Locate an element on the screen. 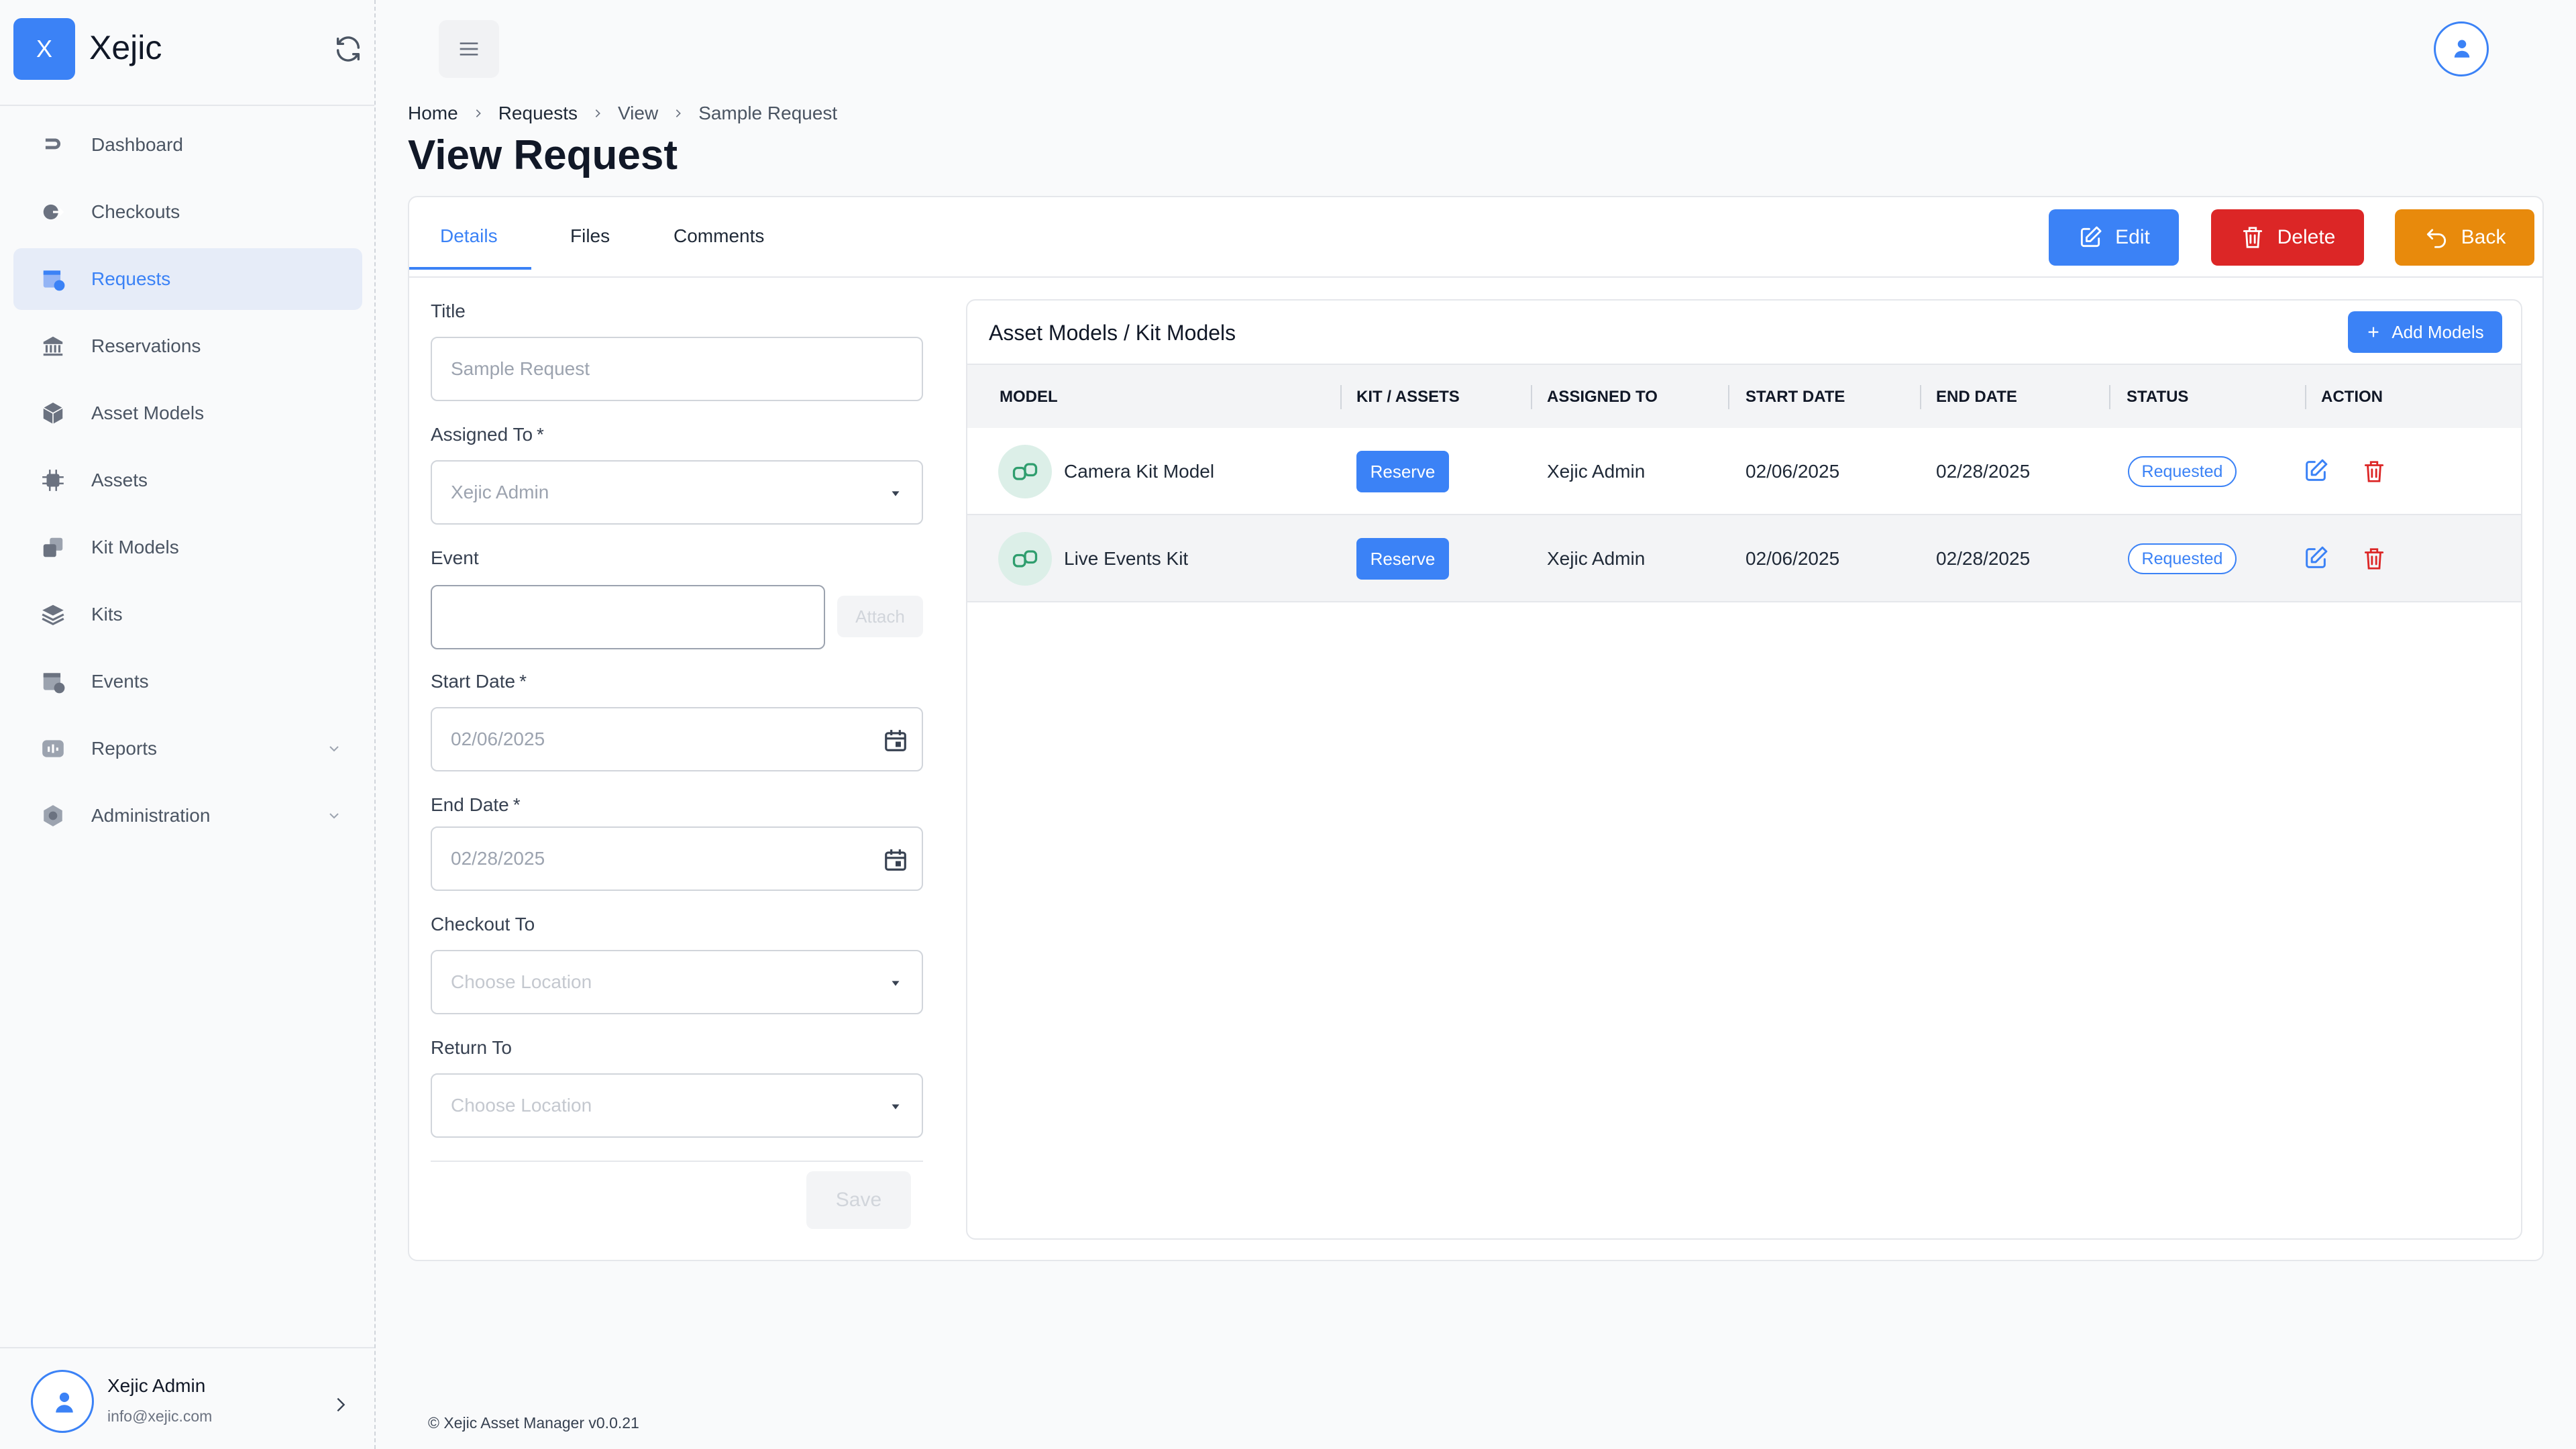 The image size is (2576, 1449). header-avatar is located at coordinates (2461, 48).